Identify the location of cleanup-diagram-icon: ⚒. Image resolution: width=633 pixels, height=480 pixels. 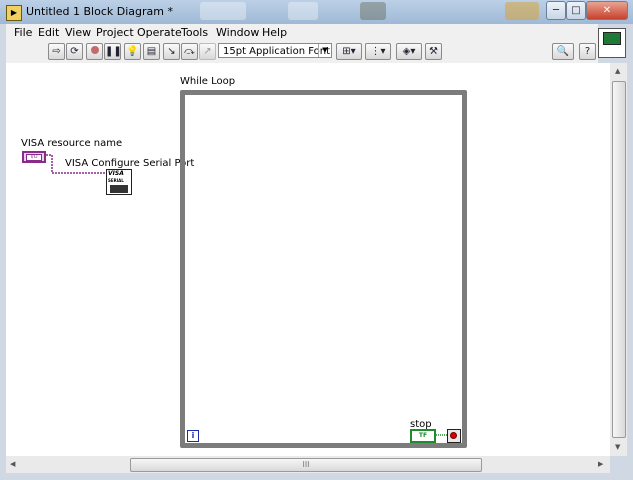
(433, 51).